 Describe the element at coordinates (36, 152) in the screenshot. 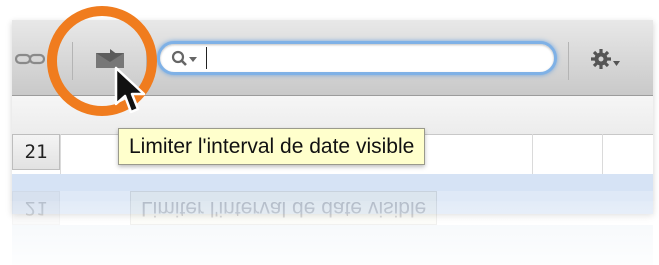

I see `day-number-cell: 21` at that location.